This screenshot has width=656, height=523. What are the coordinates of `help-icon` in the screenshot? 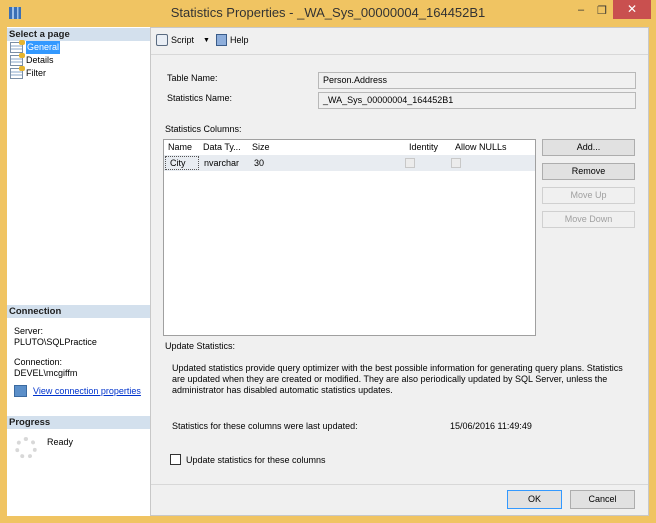 It's located at (221, 40).